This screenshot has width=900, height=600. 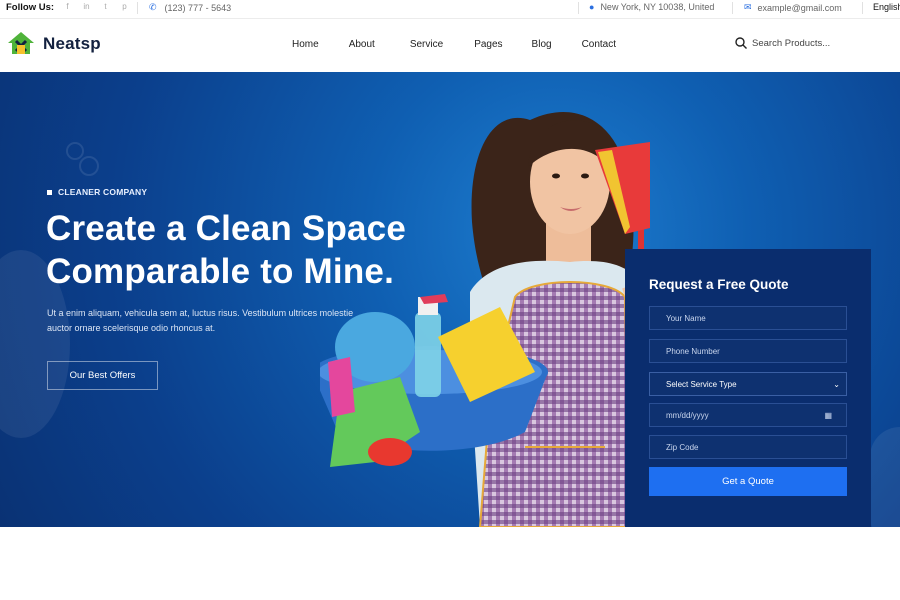 What do you see at coordinates (542, 44) in the screenshot?
I see `nav-blog: Blog` at bounding box center [542, 44].